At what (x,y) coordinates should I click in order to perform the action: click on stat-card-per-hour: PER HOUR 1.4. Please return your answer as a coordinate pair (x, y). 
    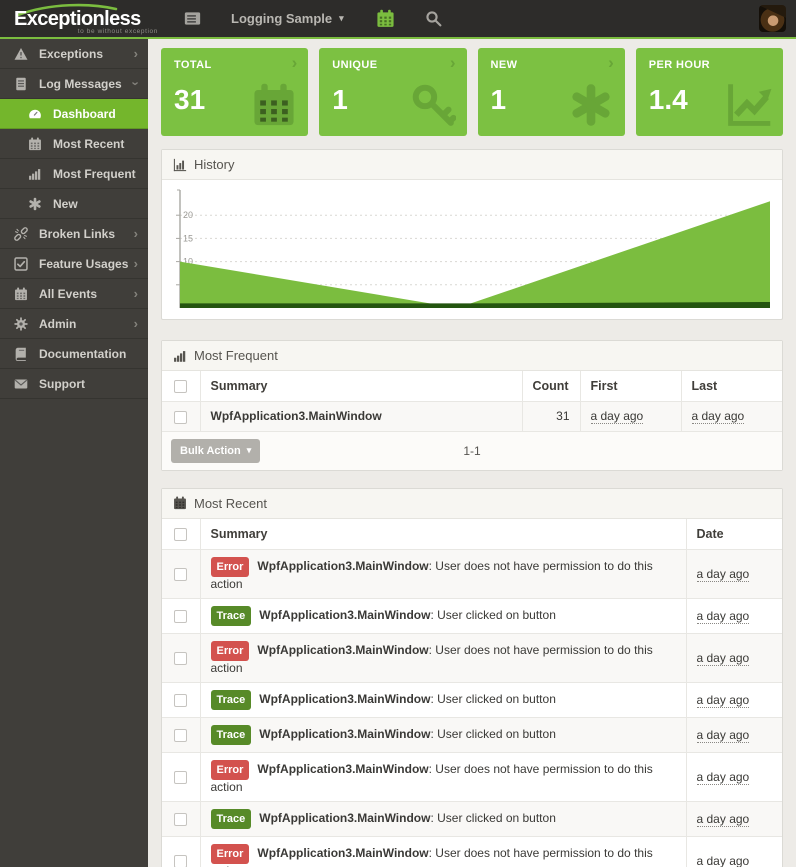
    Looking at the image, I should click on (709, 92).